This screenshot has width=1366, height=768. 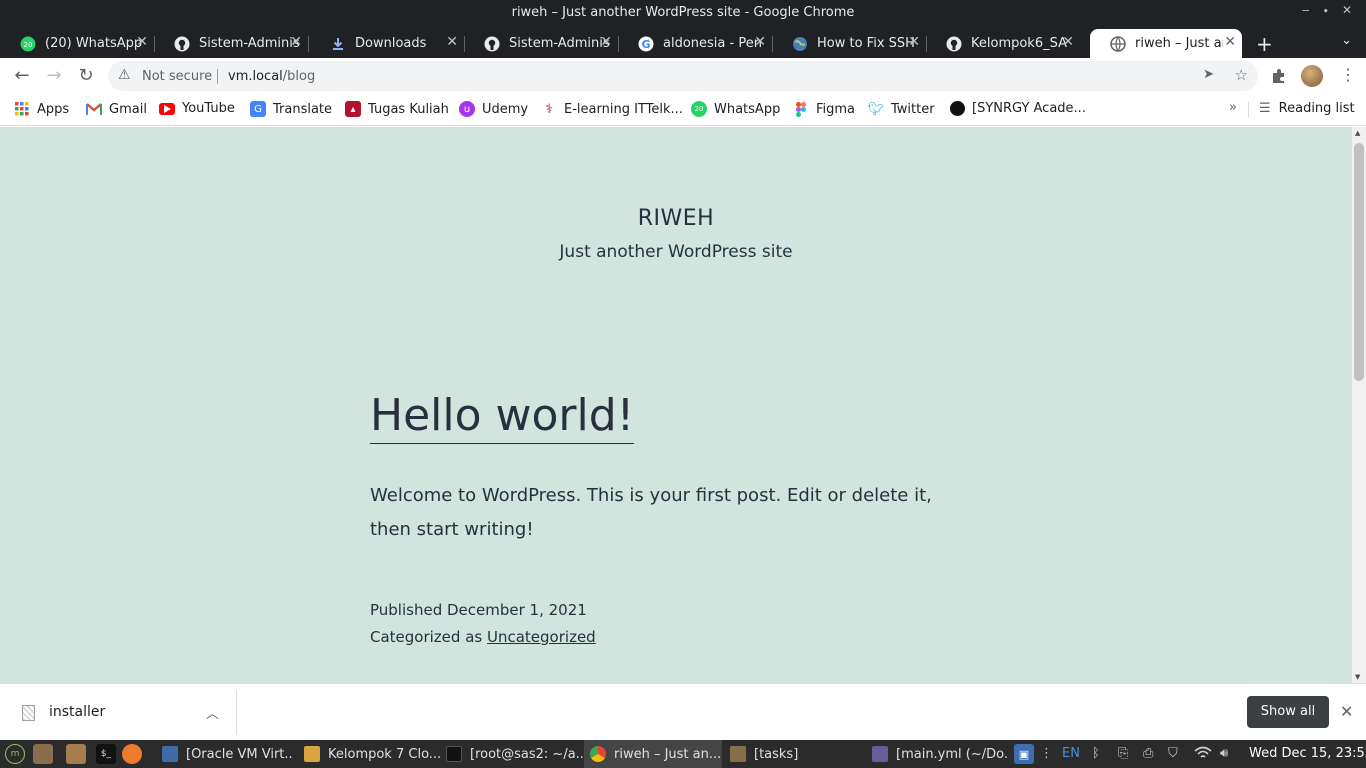 I want to click on reload-icon: ↻, so click(x=86, y=76).